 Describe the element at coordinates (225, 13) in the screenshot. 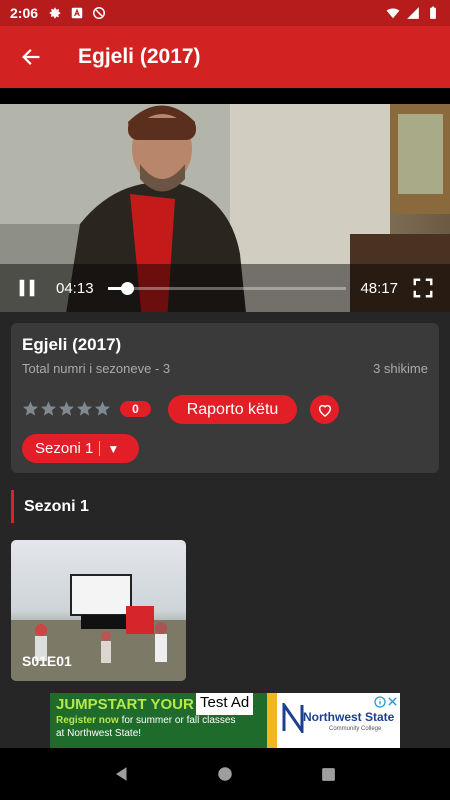

I see `status-bar: 2:06` at that location.